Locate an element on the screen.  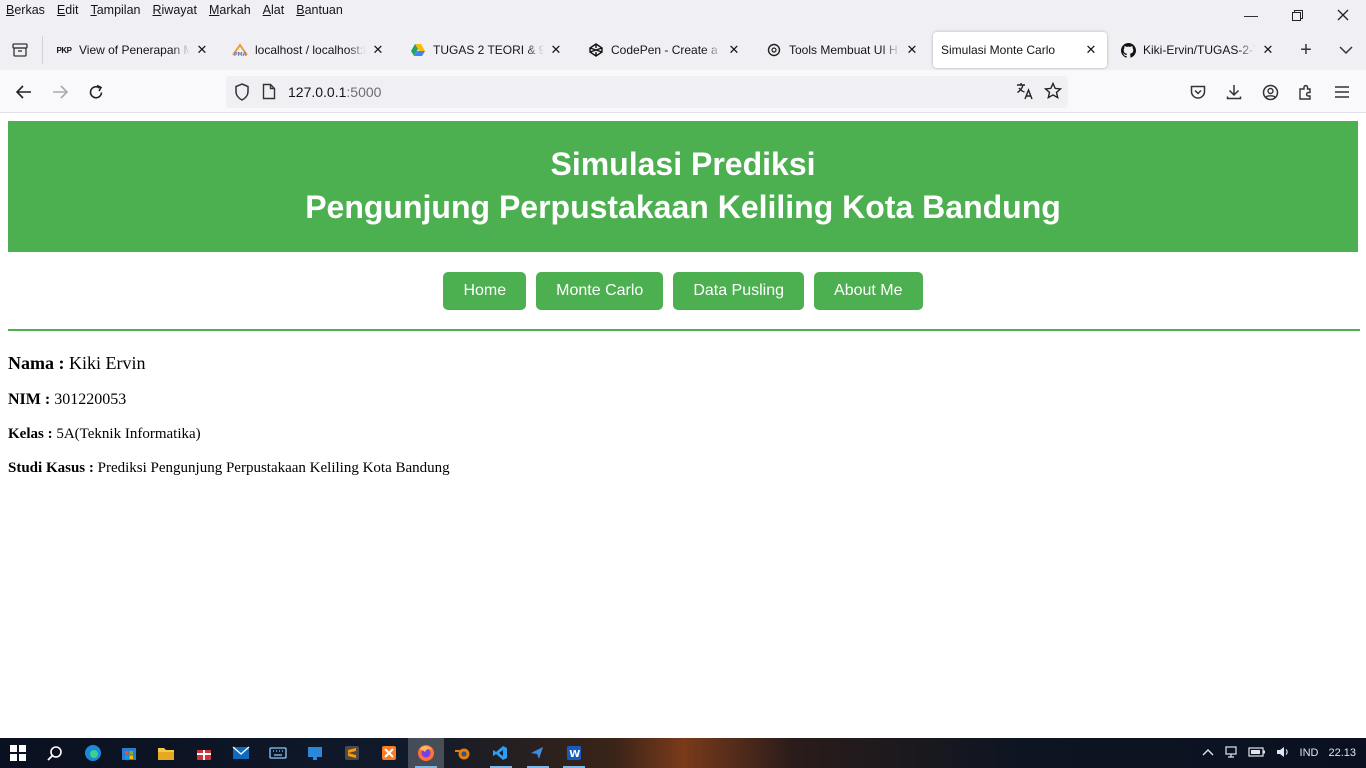
back-icon is located at coordinates (24, 92).